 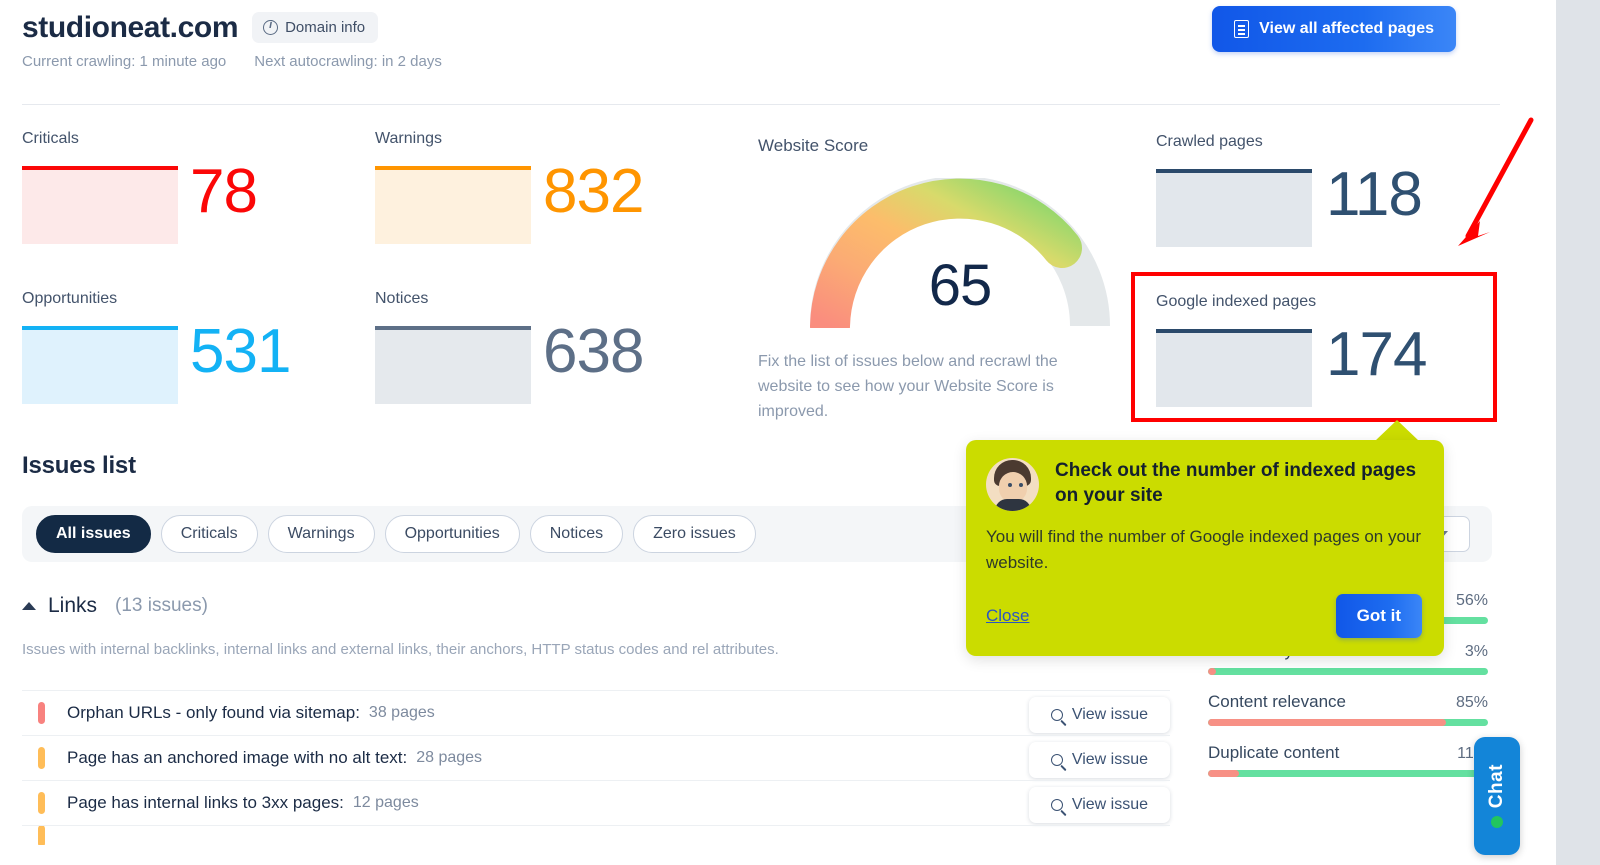 I want to click on document-icon, so click(x=1242, y=29).